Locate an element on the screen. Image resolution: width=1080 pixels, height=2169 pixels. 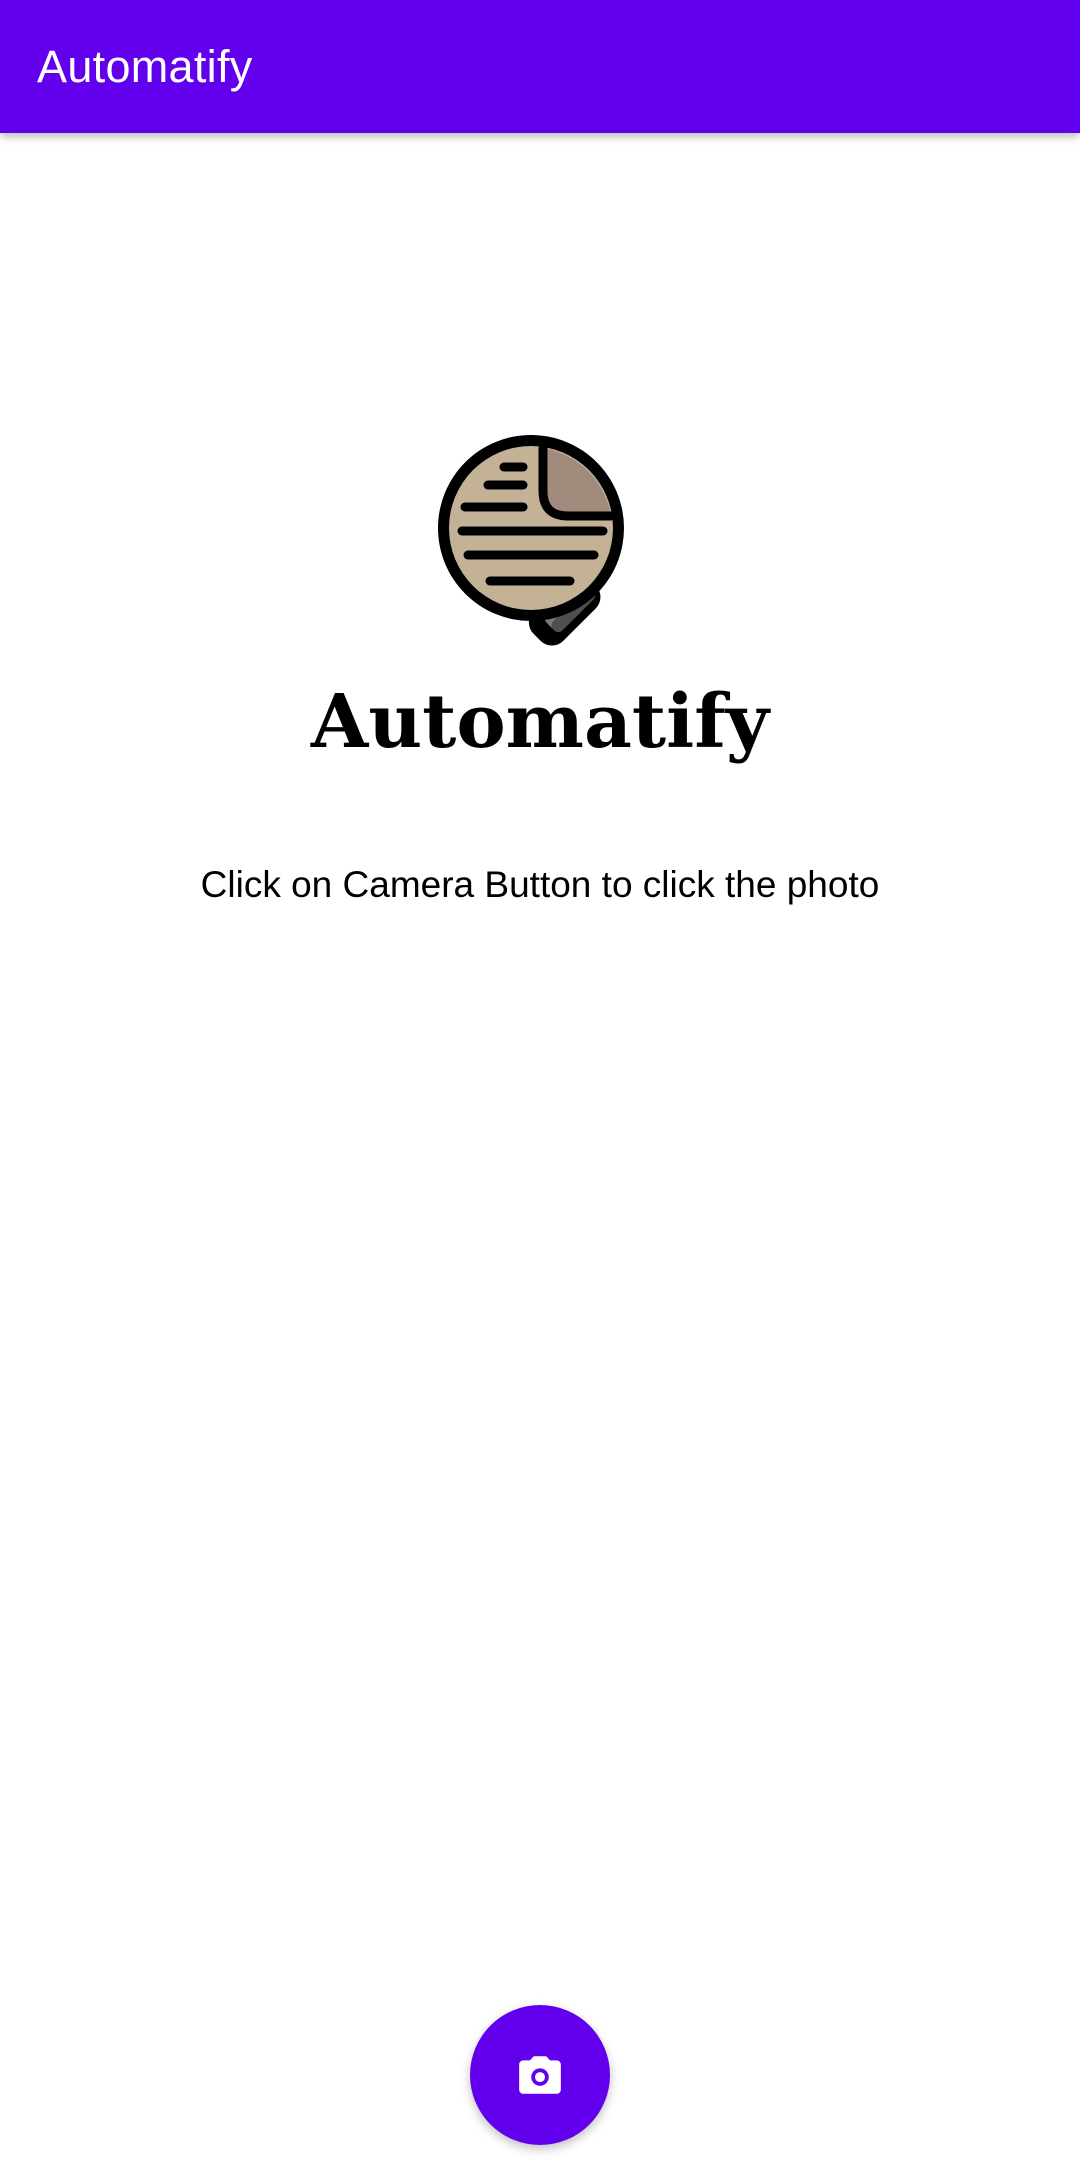
brand-title: Automatify is located at coordinates (540, 722).